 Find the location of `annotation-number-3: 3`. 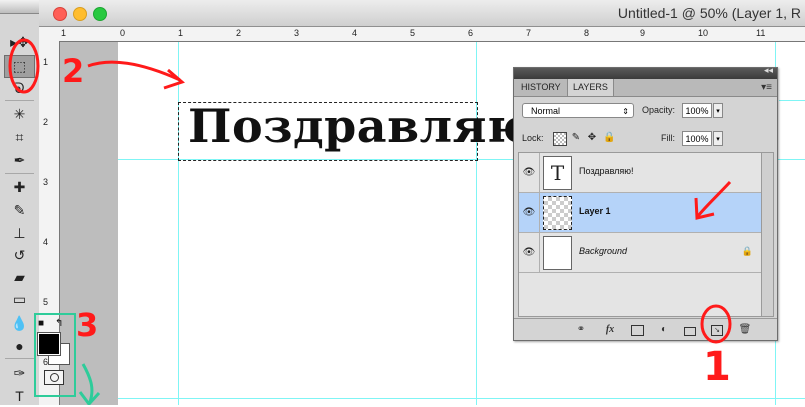

annotation-number-3: 3 is located at coordinates (87, 325).